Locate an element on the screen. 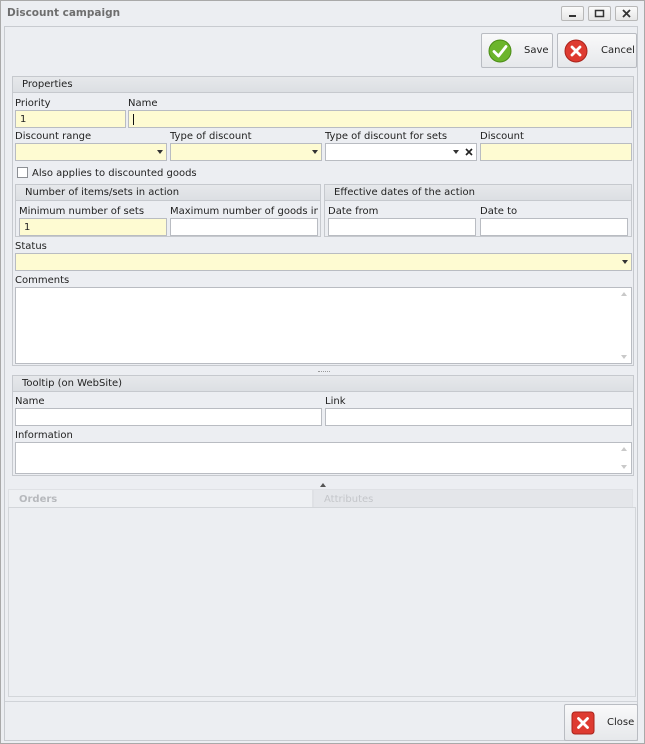  collapse-up-icon is located at coordinates (323, 485).